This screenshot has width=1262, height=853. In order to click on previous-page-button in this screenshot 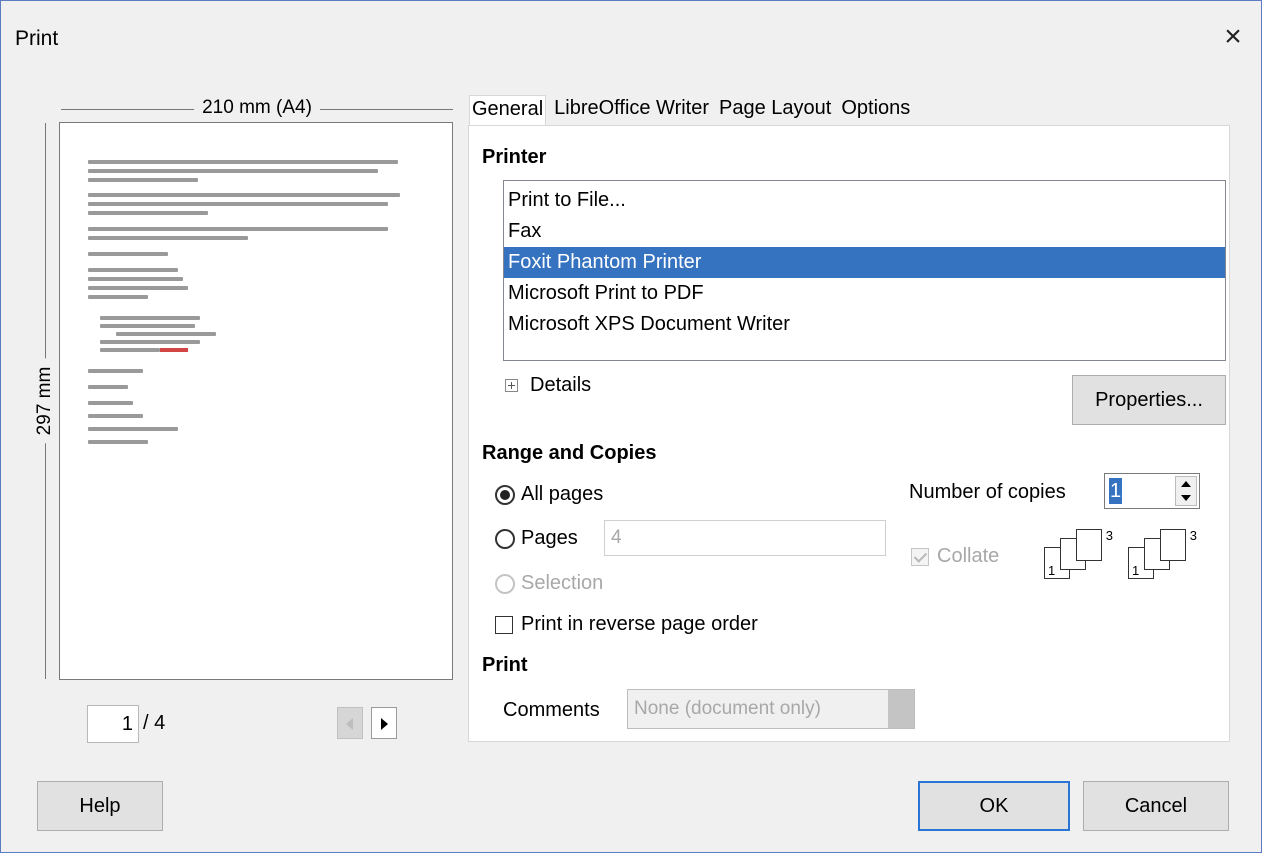, I will do `click(350, 723)`.